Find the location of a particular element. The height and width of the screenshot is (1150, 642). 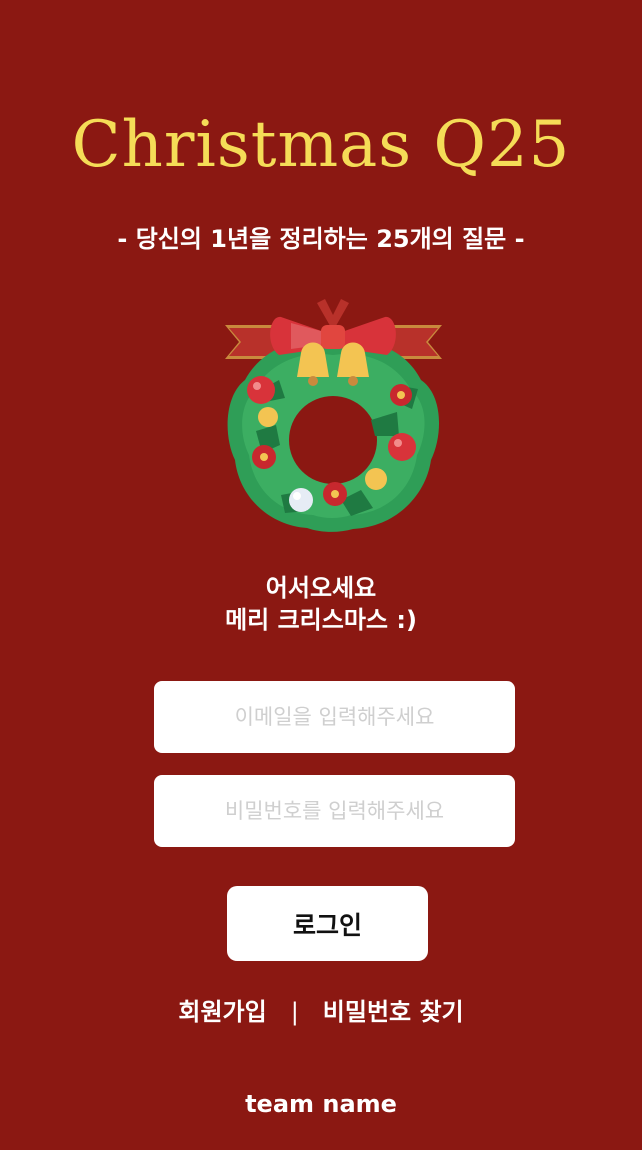

account-links: 회원가입 | 비밀번호 찾기 is located at coordinates (321, 1012).